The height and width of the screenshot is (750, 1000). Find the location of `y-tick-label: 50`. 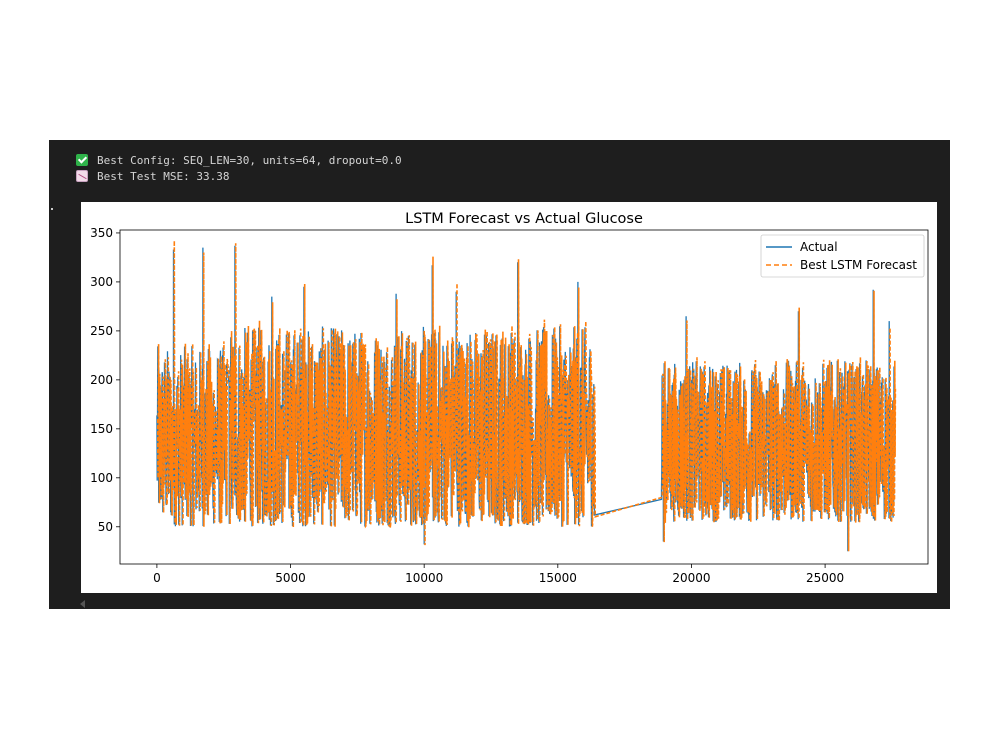

y-tick-label: 50 is located at coordinates (105, 527).